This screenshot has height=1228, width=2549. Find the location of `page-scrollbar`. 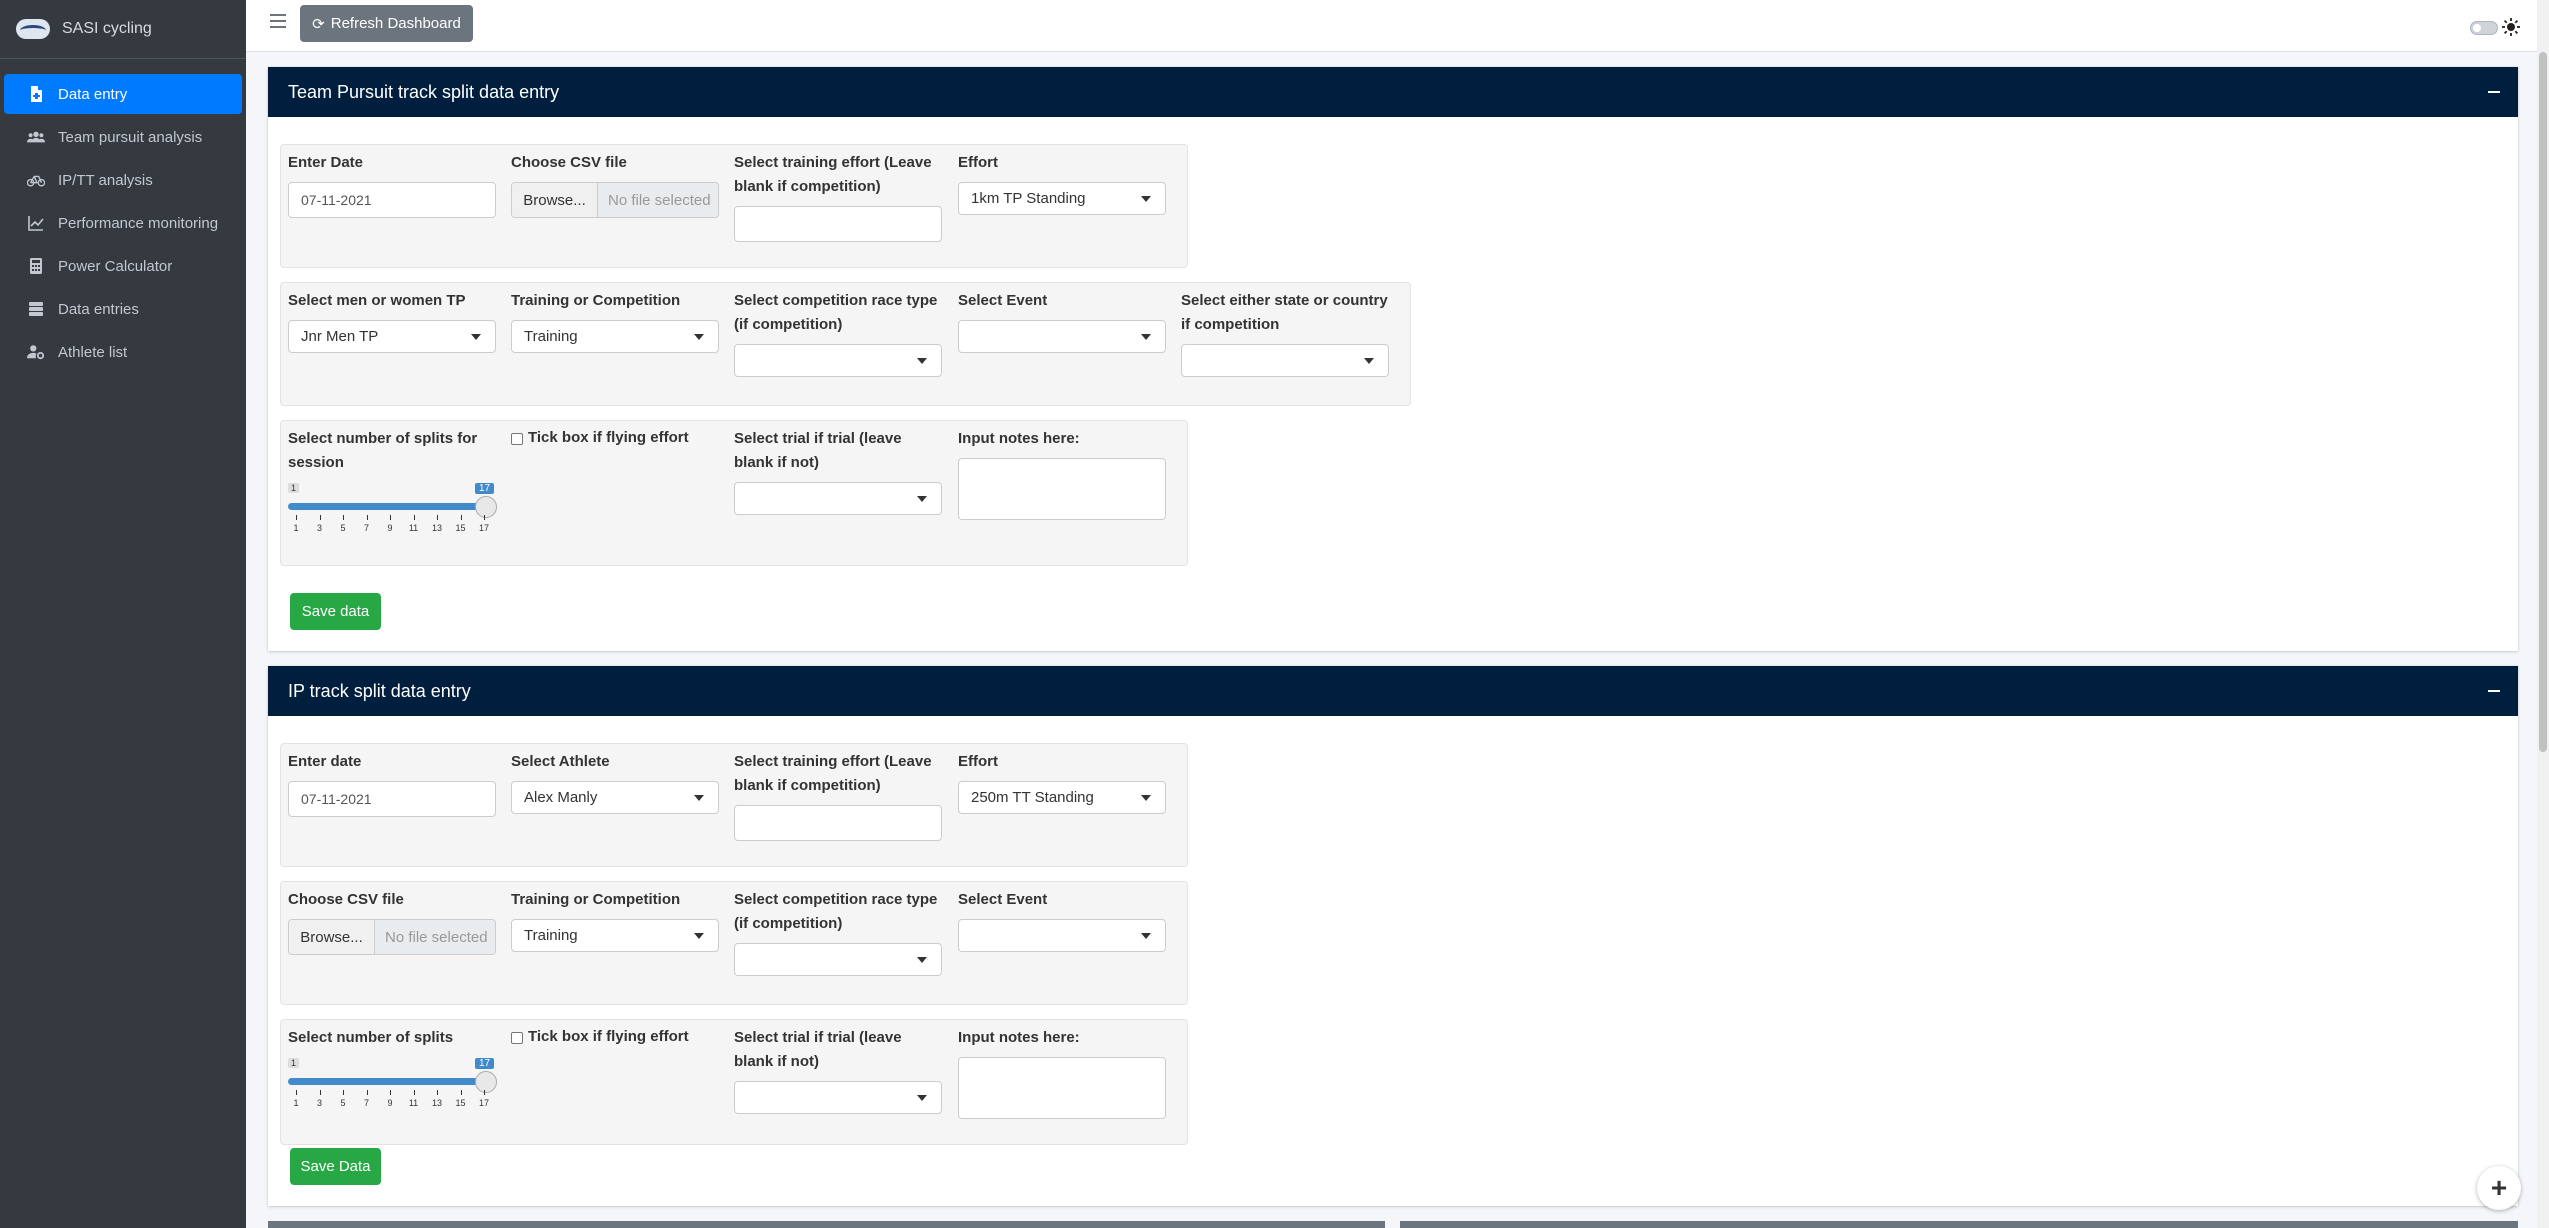

page-scrollbar is located at coordinates (2543, 614).